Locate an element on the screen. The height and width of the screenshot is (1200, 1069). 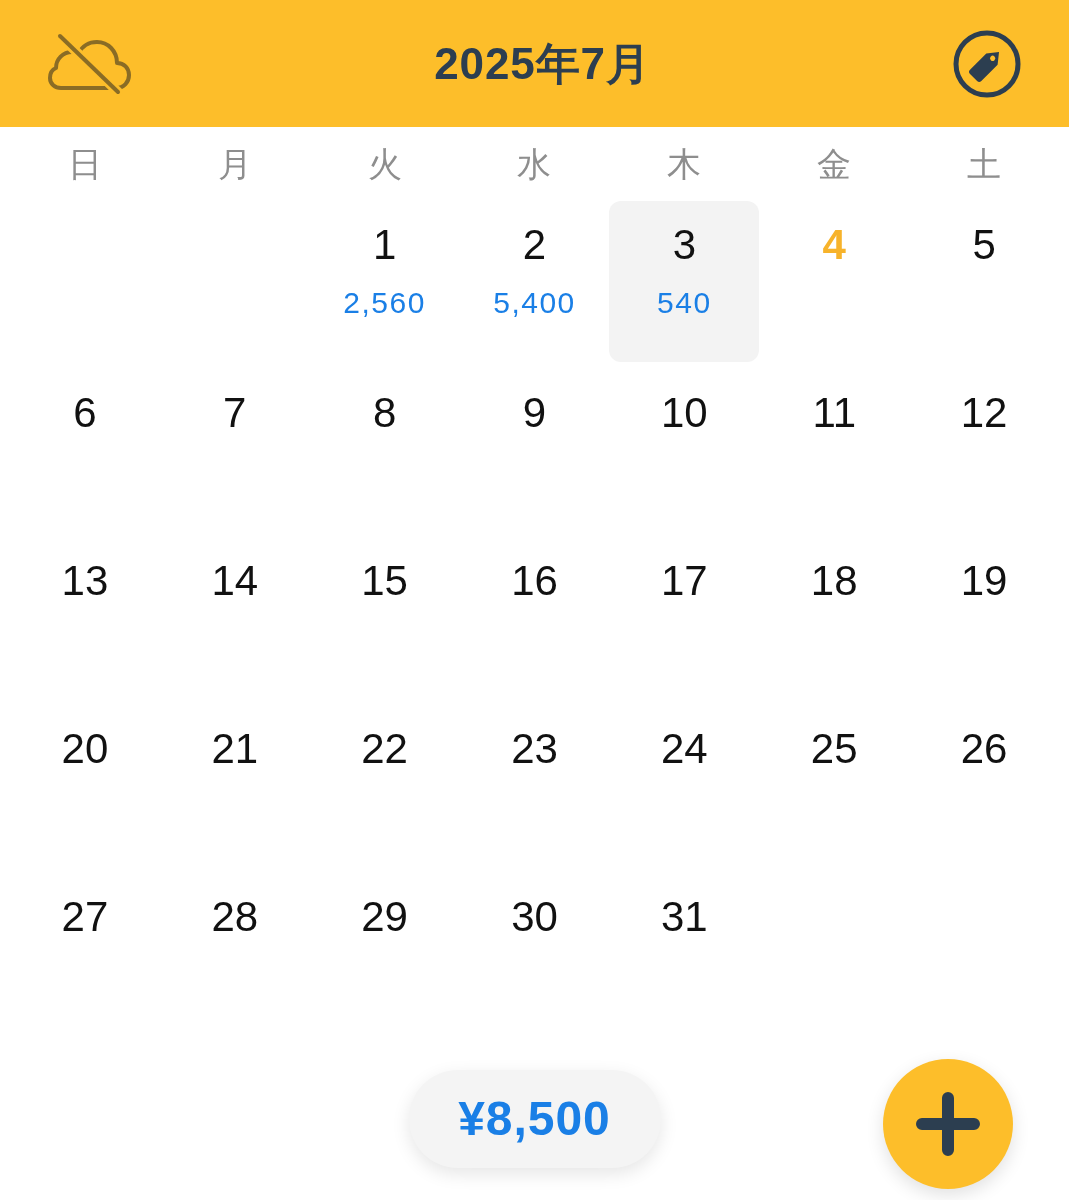
day-cell: 2 5,400 is located at coordinates (534, 281).